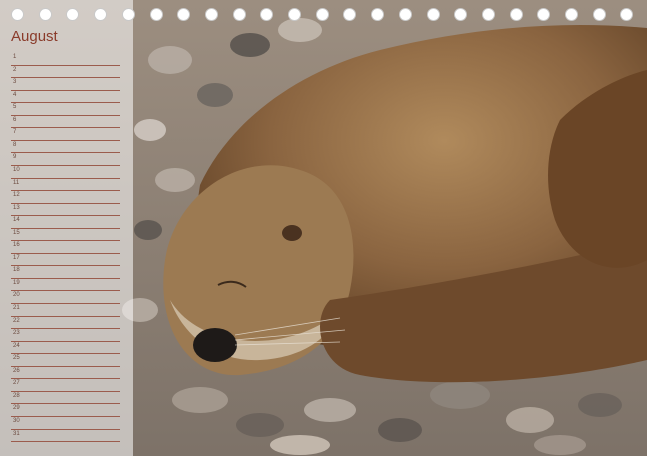 This screenshot has width=647, height=456. Describe the element at coordinates (66, 122) in the screenshot. I see `day-row: 6` at that location.